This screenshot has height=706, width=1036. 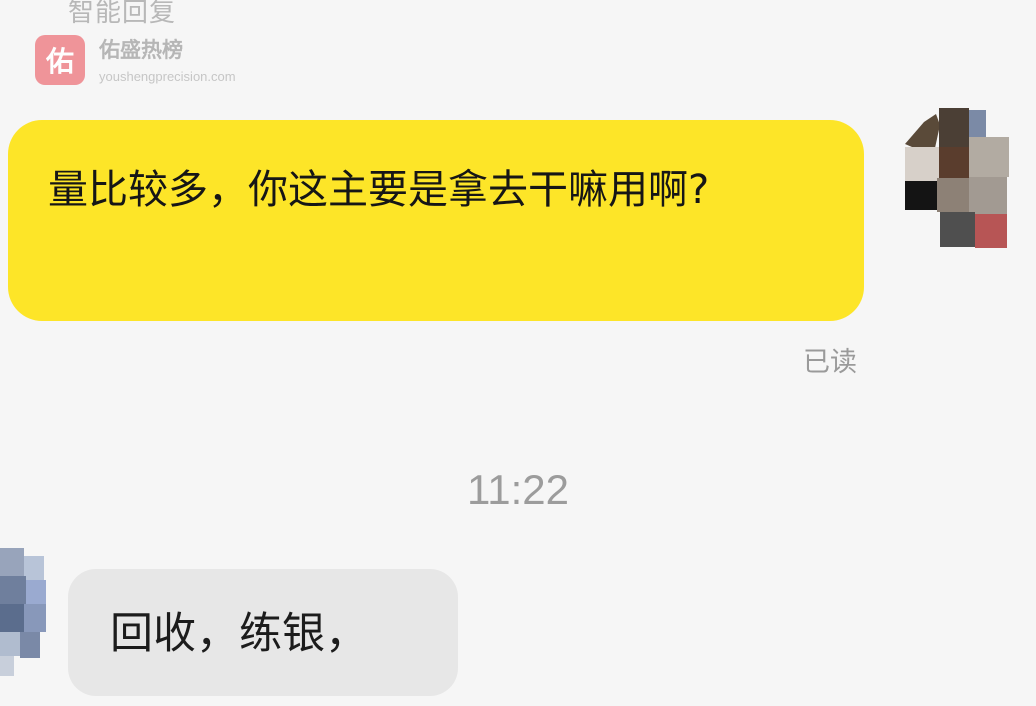 What do you see at coordinates (122, 14) in the screenshot?
I see `smart-reply-label: 智能回复` at bounding box center [122, 14].